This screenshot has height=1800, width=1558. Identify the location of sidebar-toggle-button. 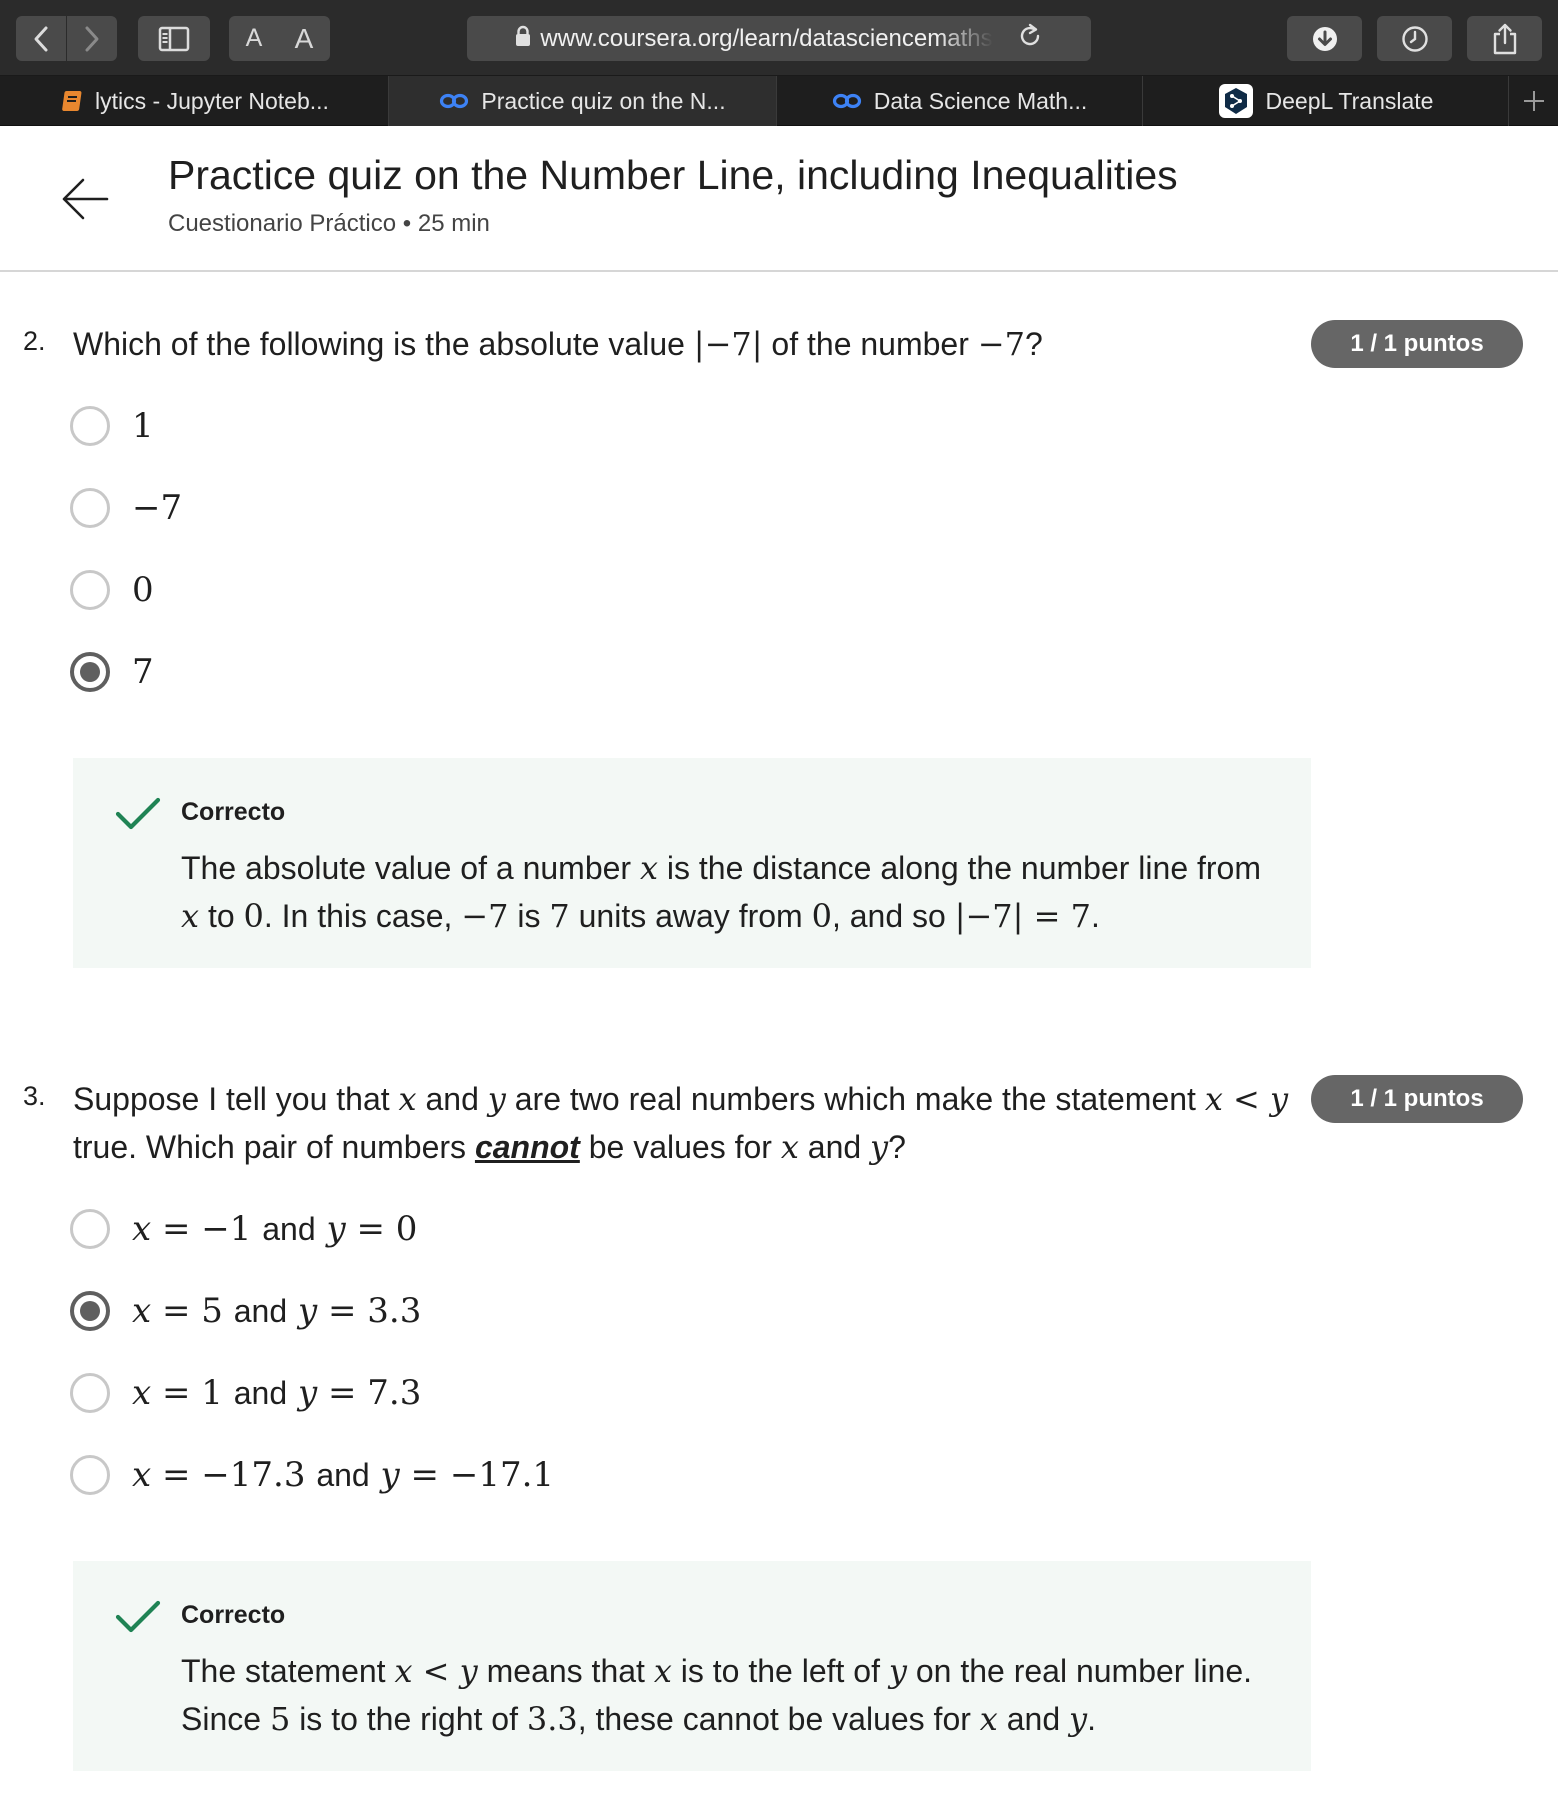
(174, 38).